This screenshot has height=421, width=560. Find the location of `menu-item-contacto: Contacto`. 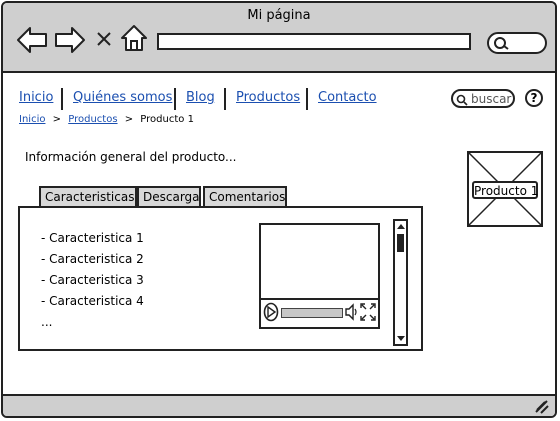

menu-item-contacto: Contacto is located at coordinates (347, 97).